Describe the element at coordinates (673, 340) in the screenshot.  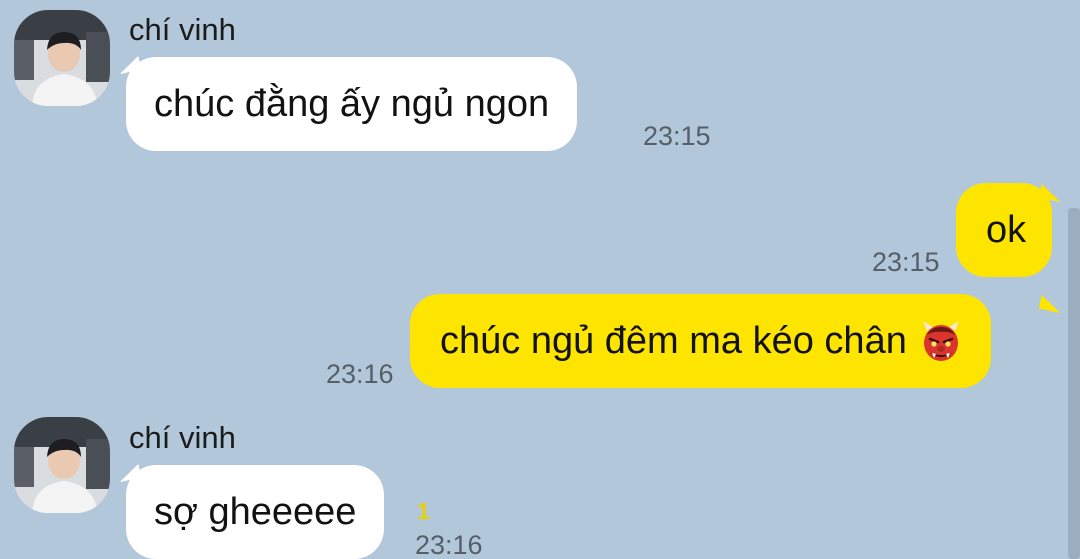
I see `message-text: chúc ngủ đêm ma kéo chân` at that location.